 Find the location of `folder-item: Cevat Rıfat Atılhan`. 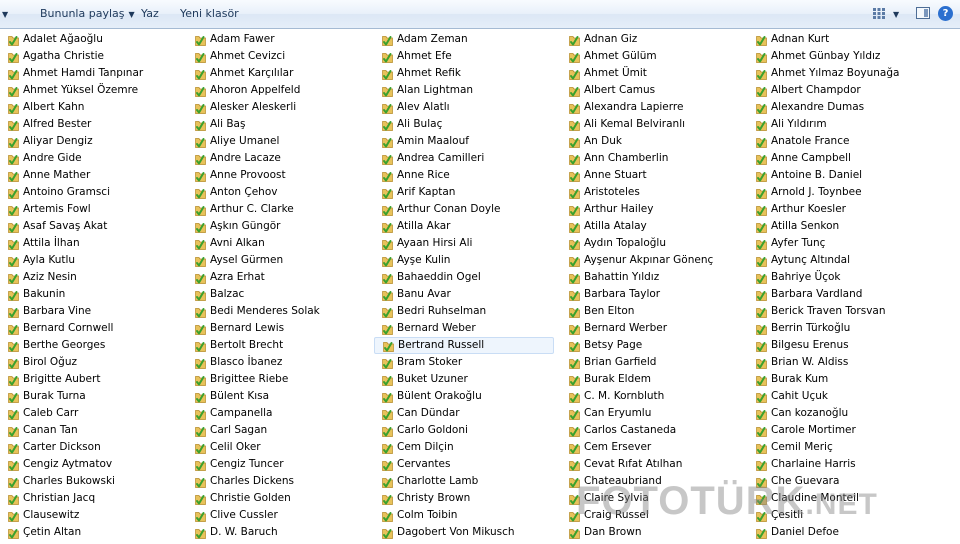

folder-item: Cevat Rıfat Atılhan is located at coordinates (651, 464).